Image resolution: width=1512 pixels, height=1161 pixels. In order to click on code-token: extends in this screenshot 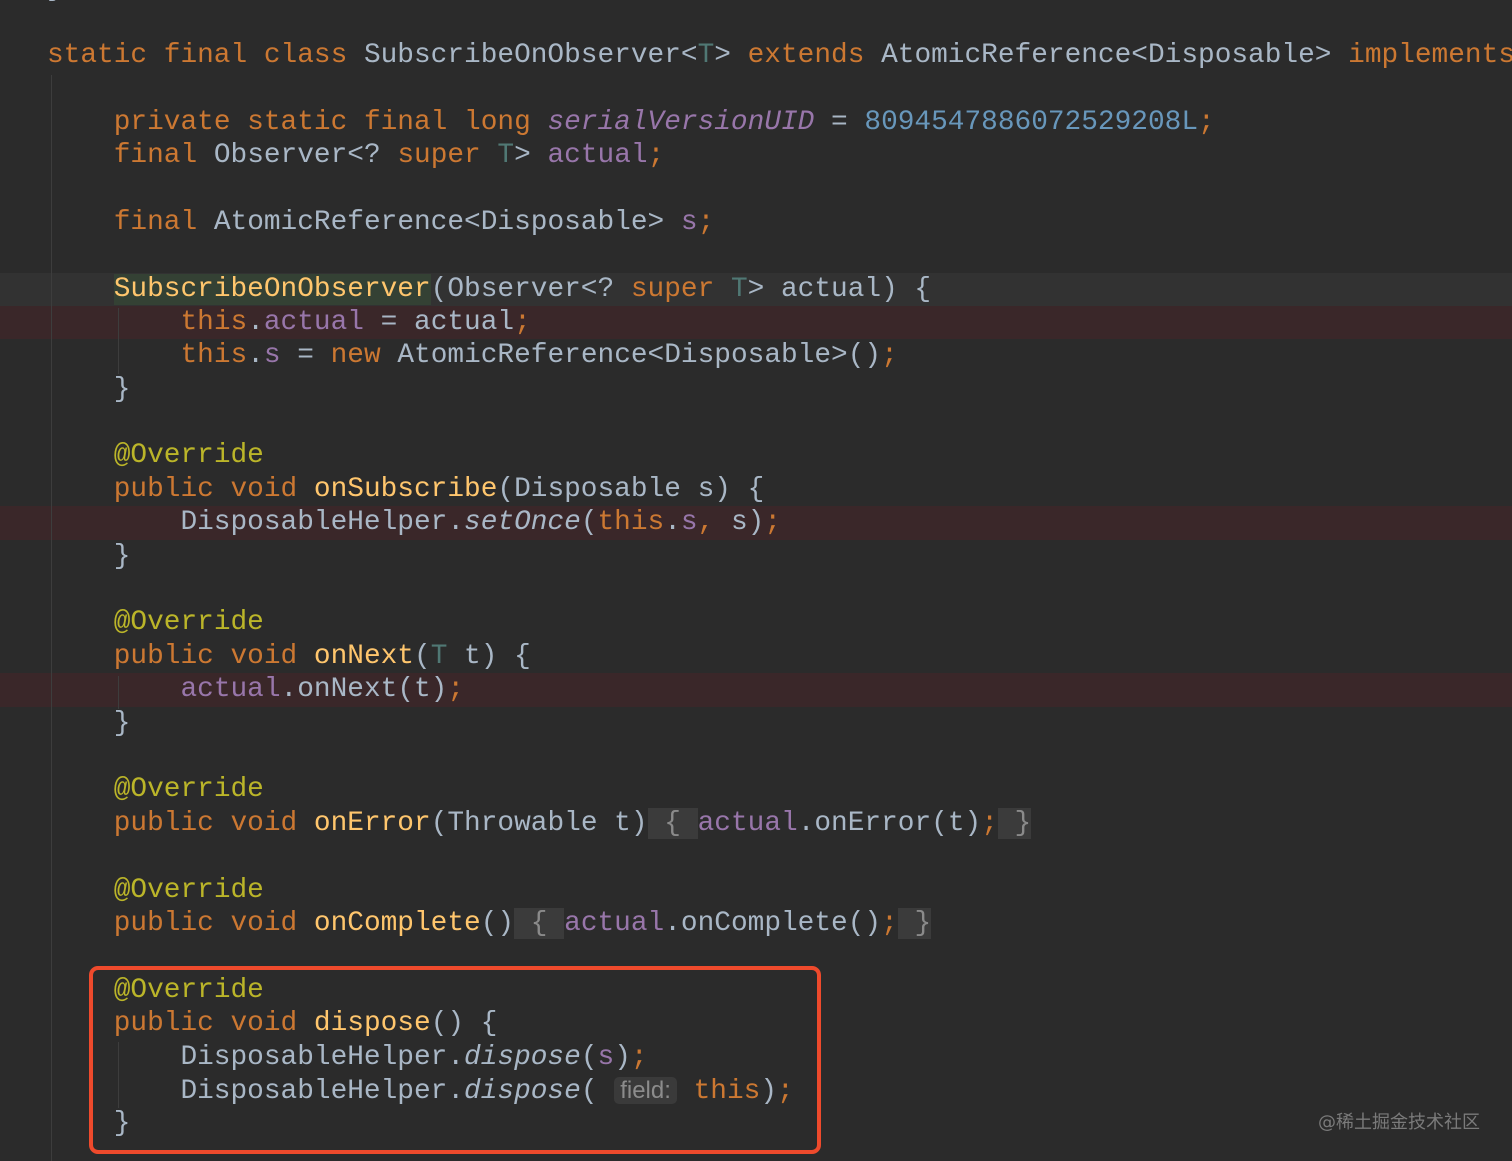, I will do `click(814, 55)`.